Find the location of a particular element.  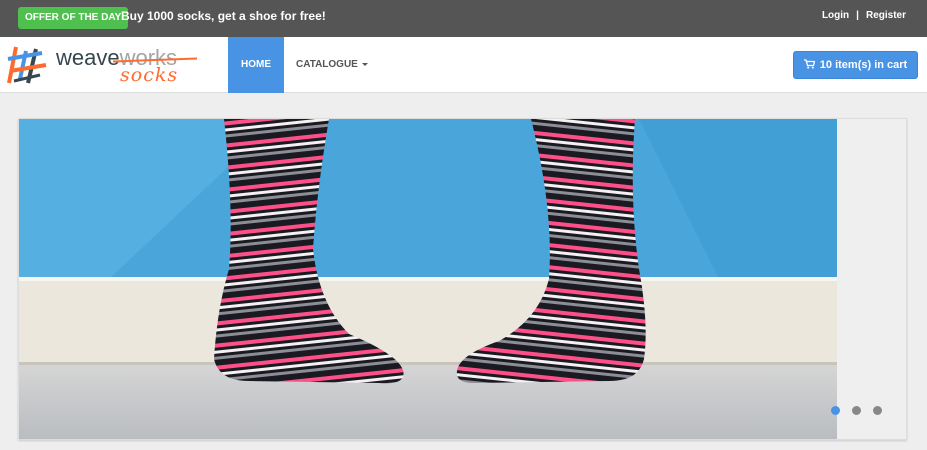

nav-catalogue-label: CATALOGUE is located at coordinates (327, 64).